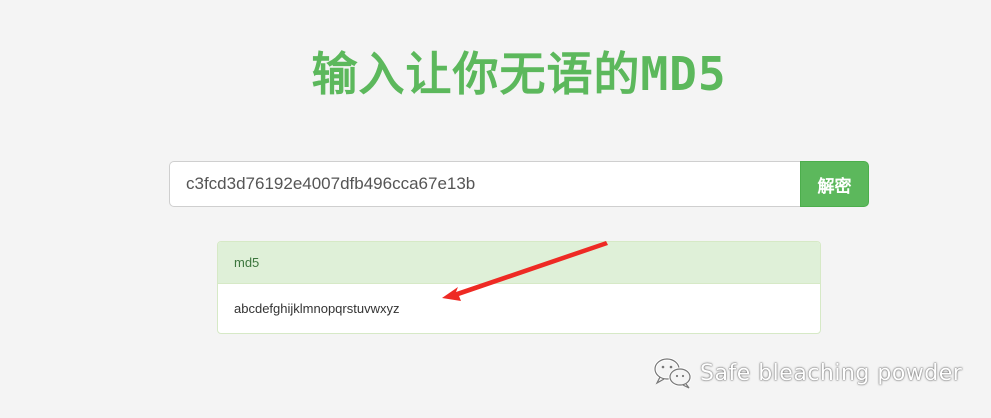 This screenshot has width=991, height=418. Describe the element at coordinates (317, 308) in the screenshot. I see `result-plaintext: abcdefghijklmnopqrstuvwxyz` at that location.